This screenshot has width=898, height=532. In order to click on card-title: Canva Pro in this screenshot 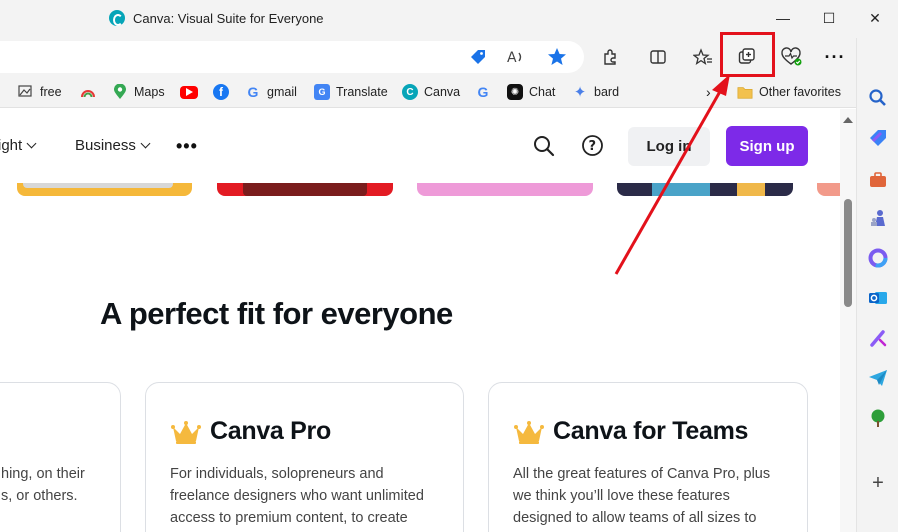, I will do `click(270, 431)`.